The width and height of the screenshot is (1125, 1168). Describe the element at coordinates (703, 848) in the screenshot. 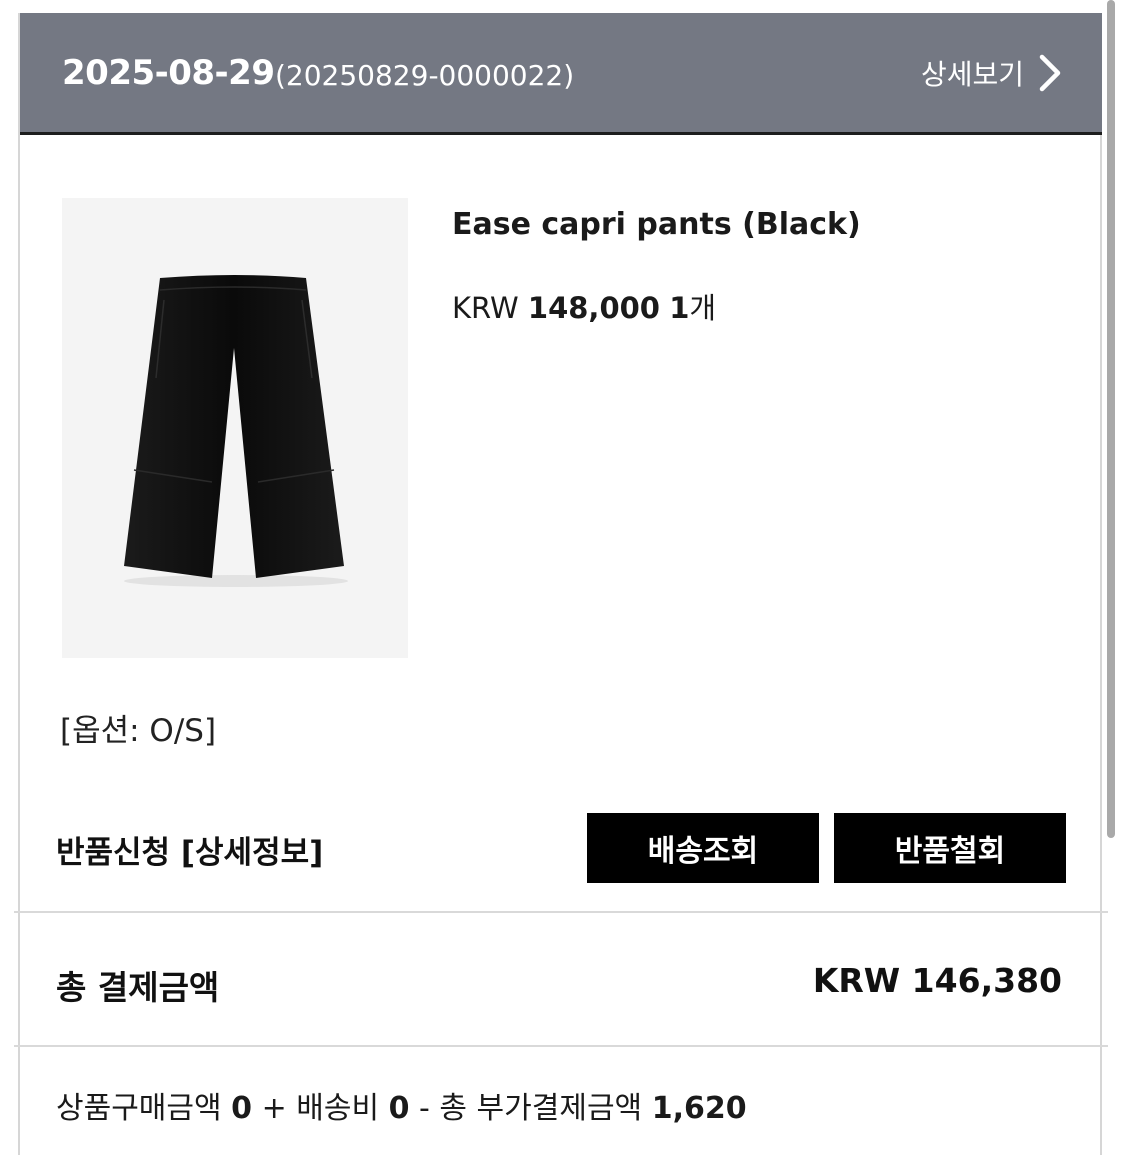

I see `track-delivery-button: 배송조회` at that location.